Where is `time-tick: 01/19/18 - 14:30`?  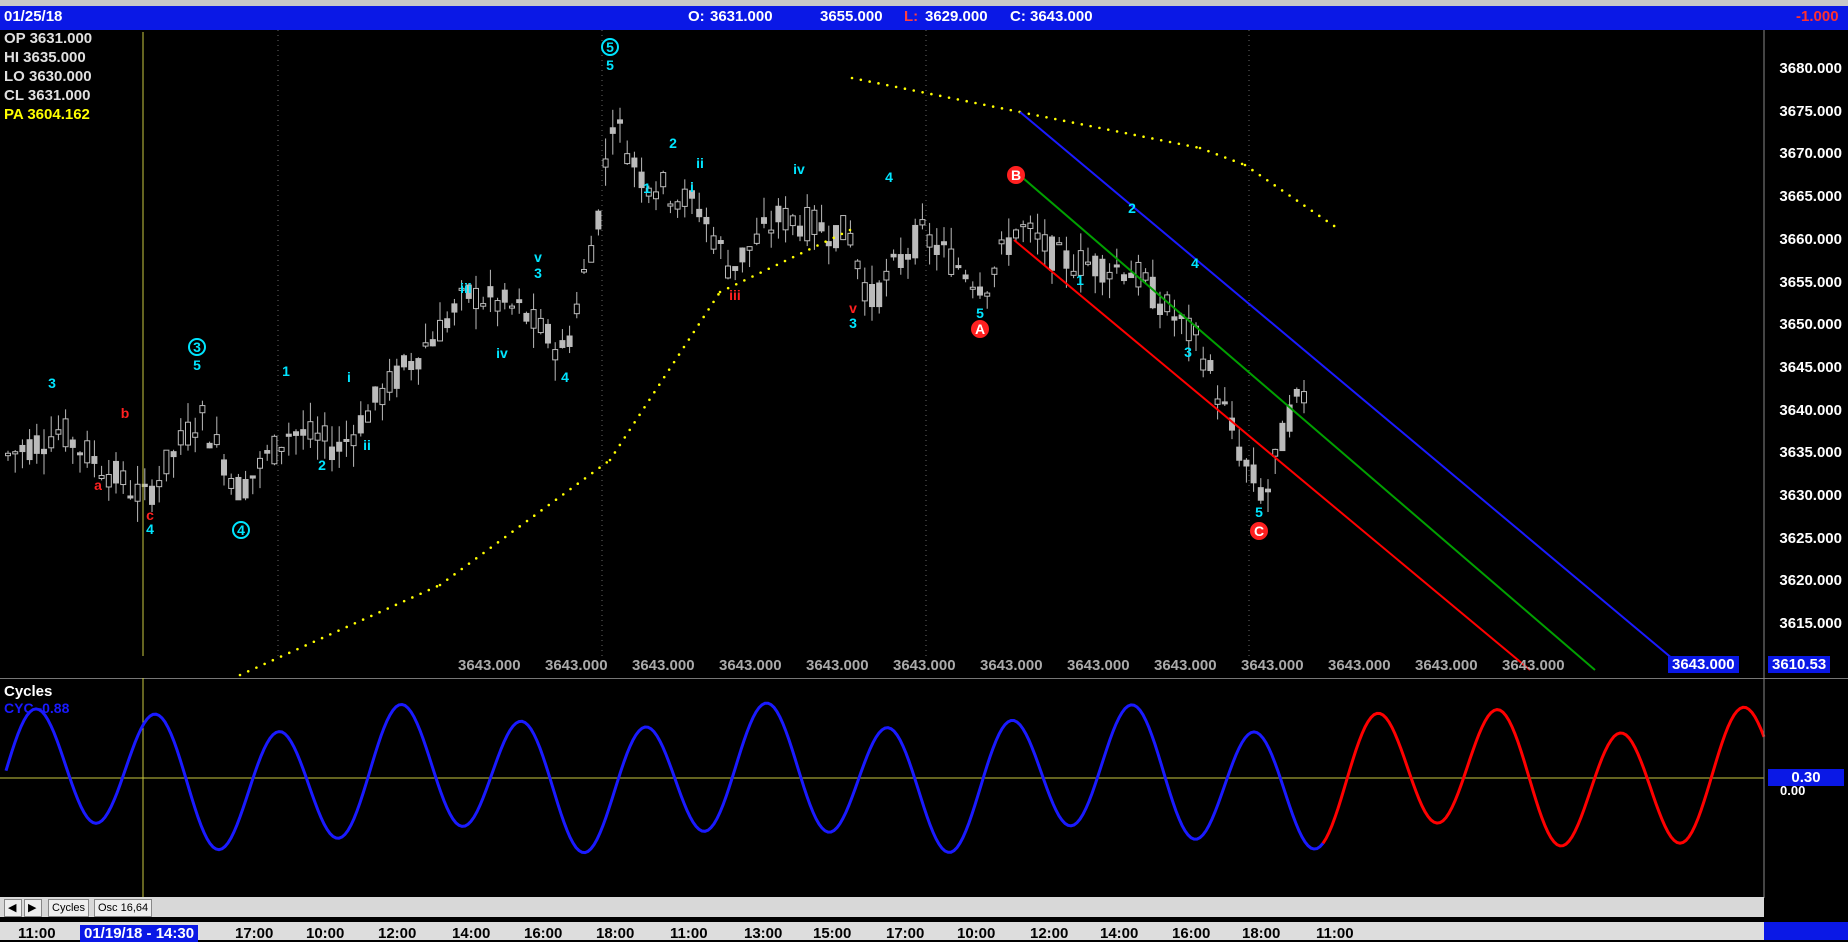
time-tick: 01/19/18 - 14:30 is located at coordinates (139, 933).